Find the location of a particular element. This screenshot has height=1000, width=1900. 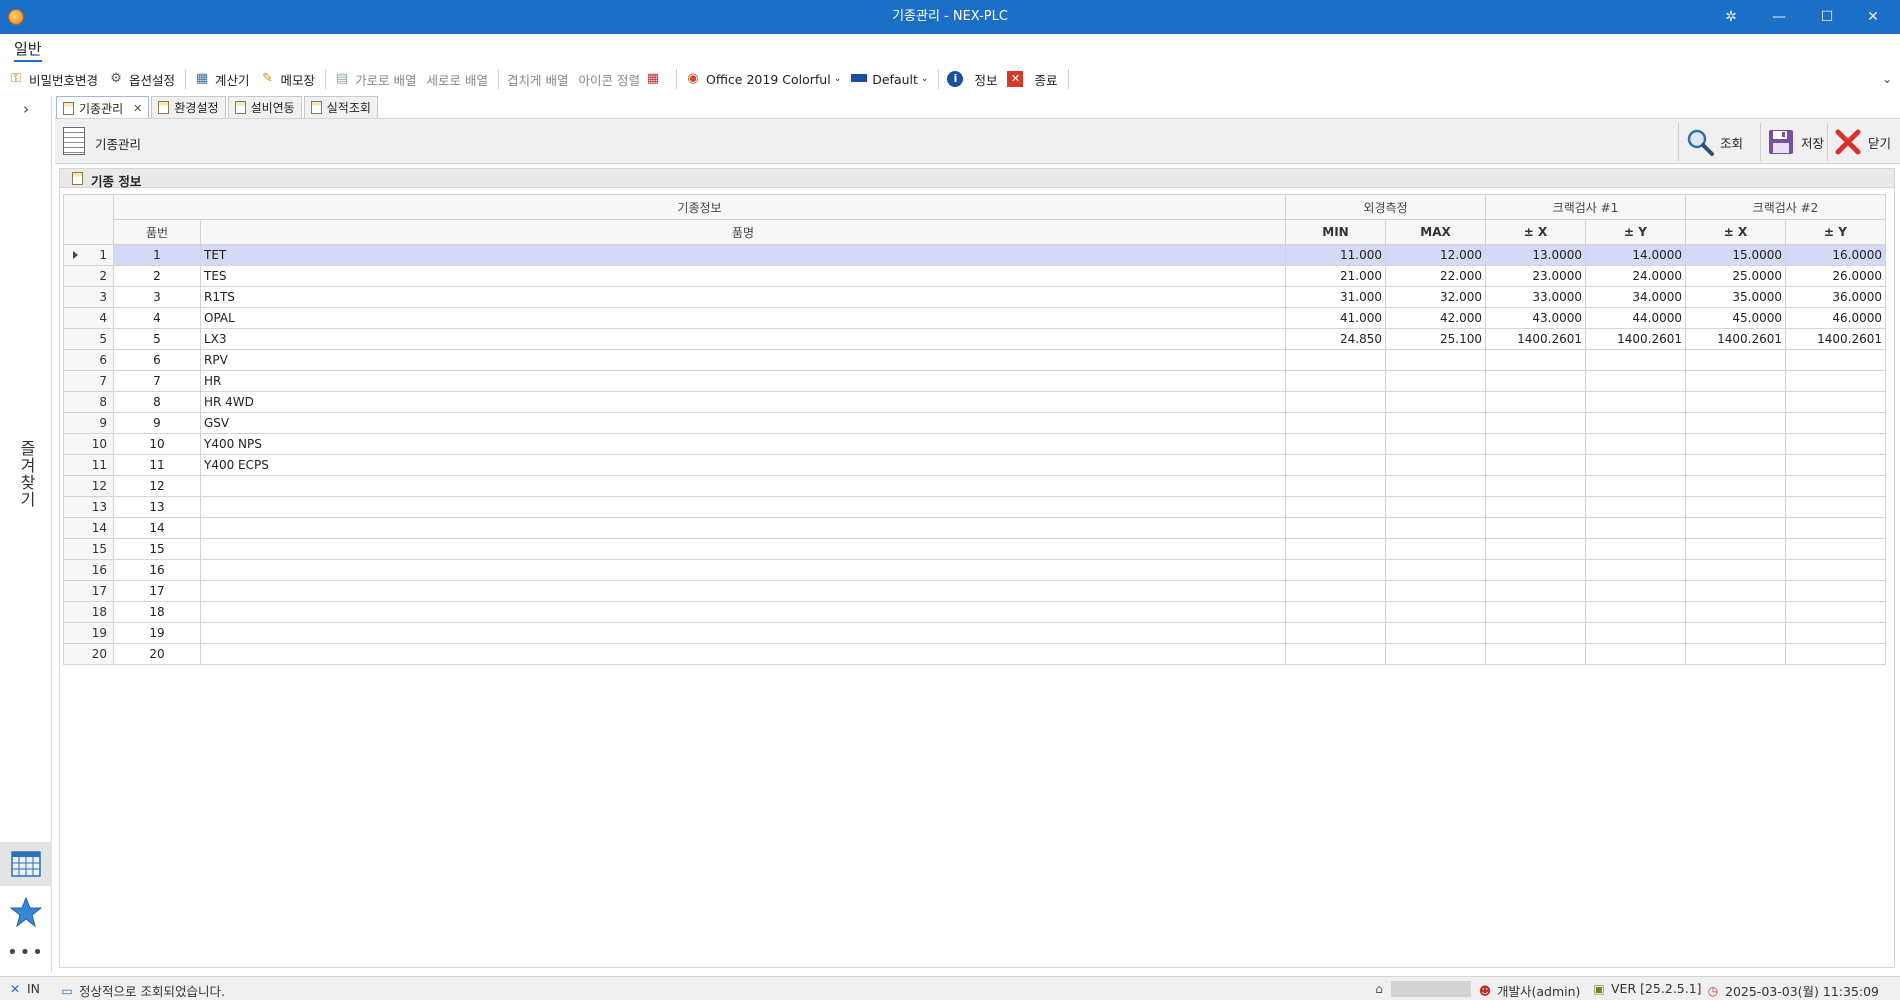

row-indicator: 15 is located at coordinates (88, 549).